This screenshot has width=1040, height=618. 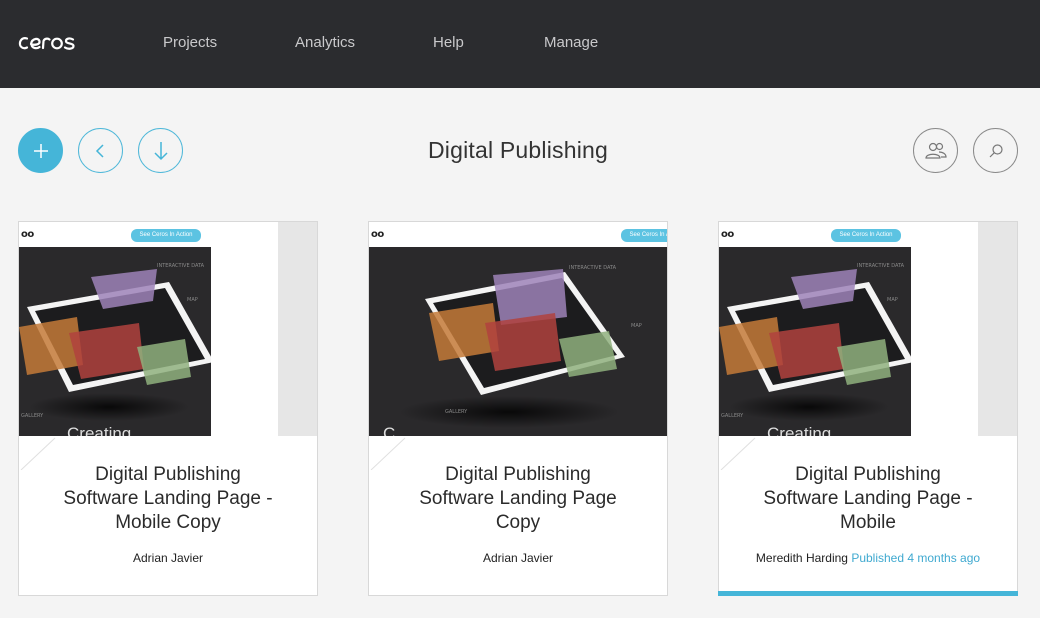 I want to click on card-meta: Meredith Harding Published 4 months ago, so click(x=868, y=558).